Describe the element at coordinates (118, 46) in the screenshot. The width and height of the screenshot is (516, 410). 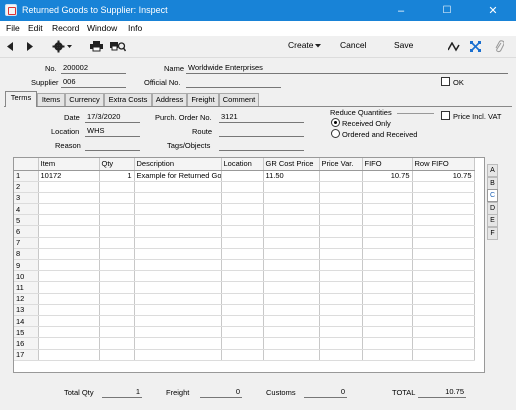
I see `print-preview-icon` at that location.